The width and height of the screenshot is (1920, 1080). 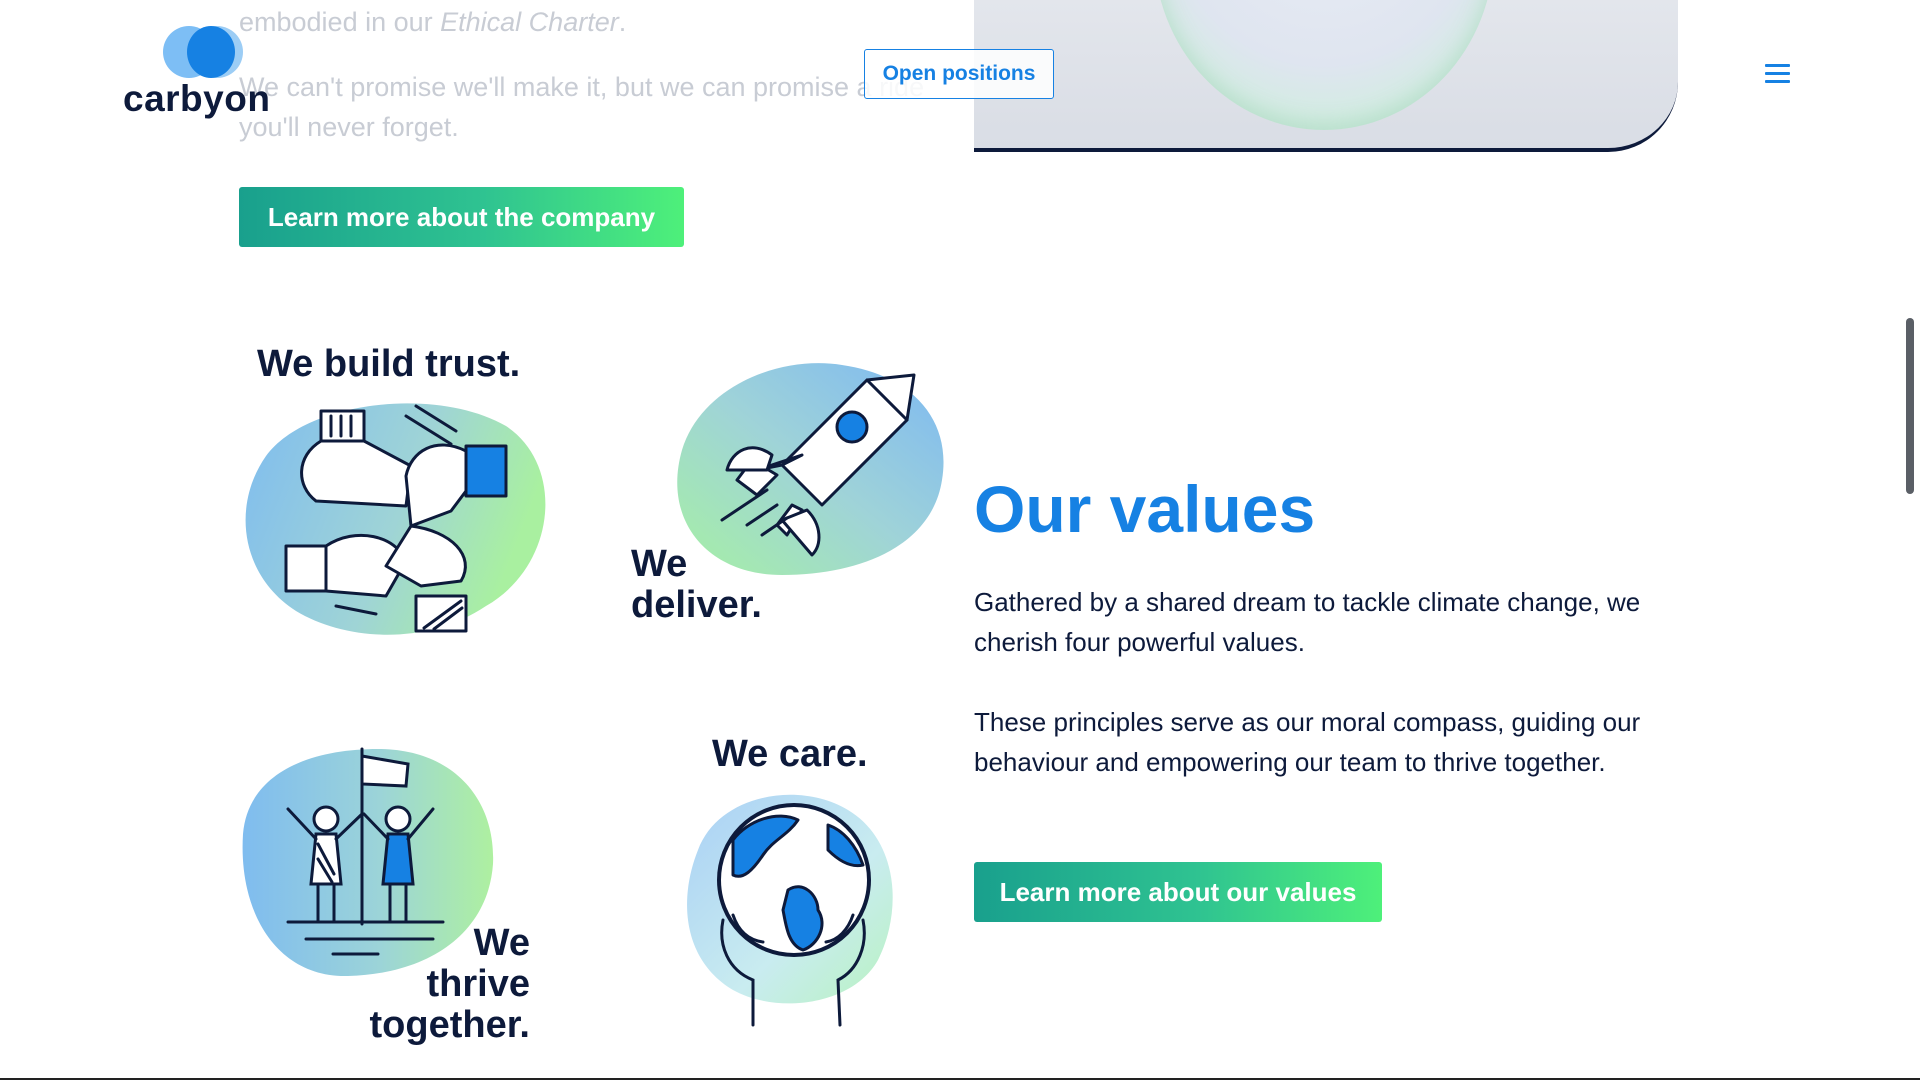 What do you see at coordinates (461, 217) in the screenshot?
I see `learn-more-company-button: Learn more about the company` at bounding box center [461, 217].